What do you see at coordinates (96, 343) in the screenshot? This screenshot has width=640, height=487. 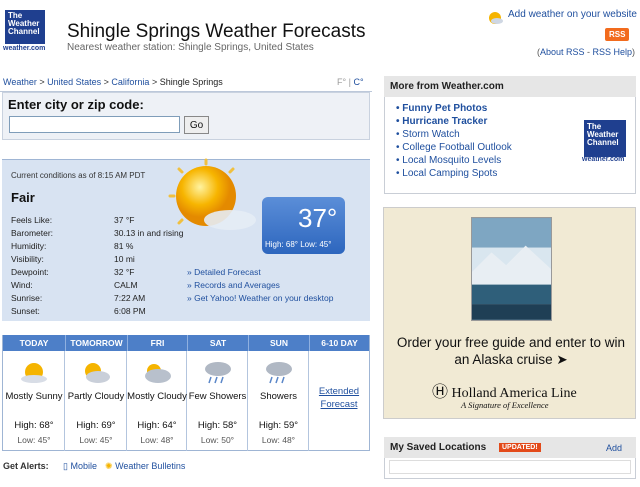 I see `forecast-day: TOMORROW` at bounding box center [96, 343].